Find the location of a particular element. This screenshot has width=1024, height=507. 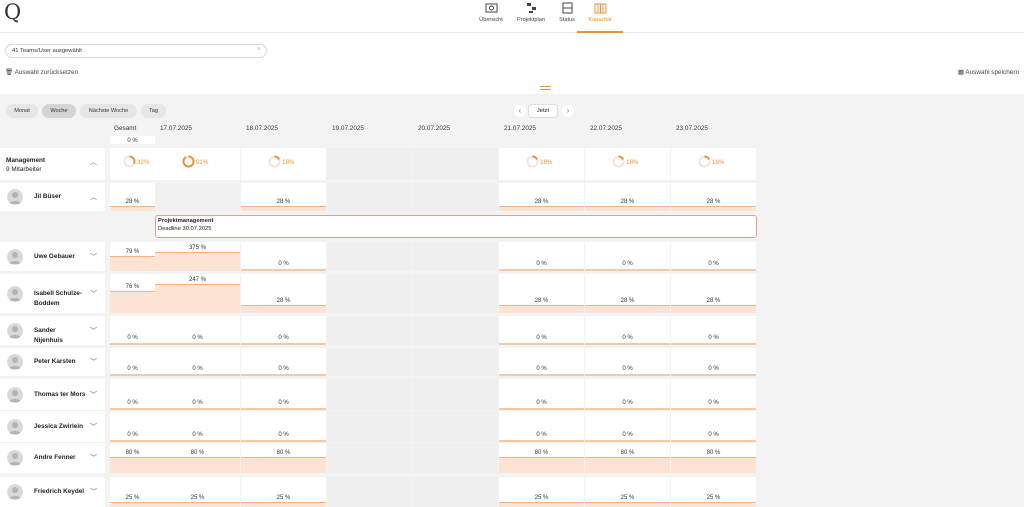

load-percent: 80 % is located at coordinates (541, 453).